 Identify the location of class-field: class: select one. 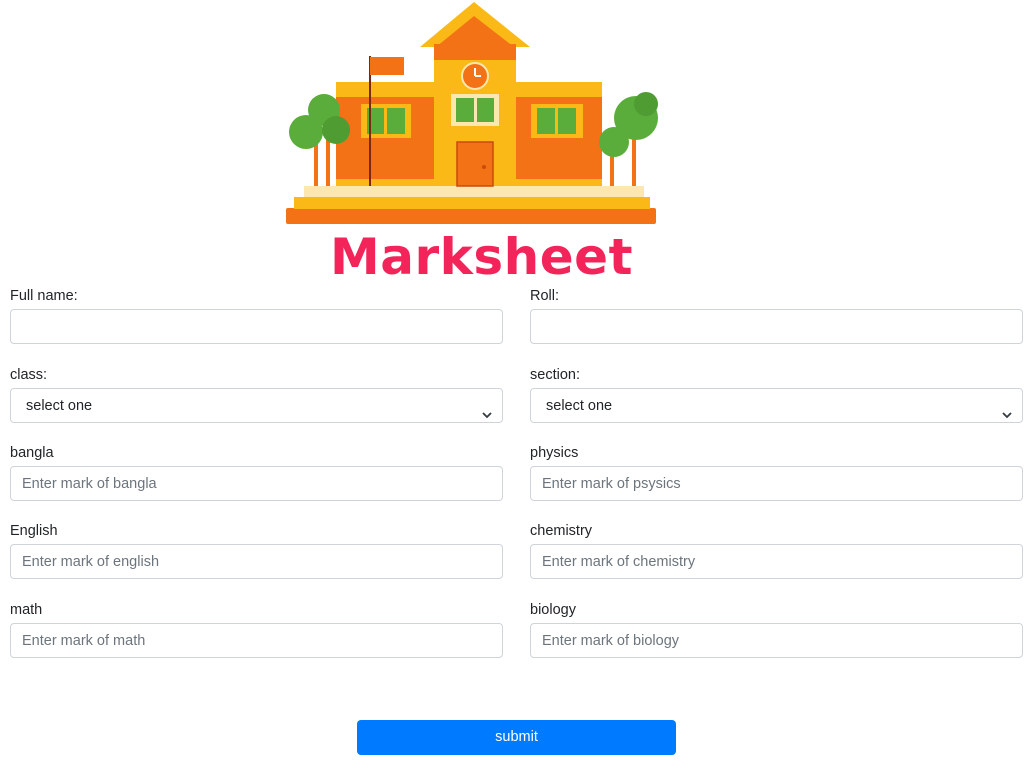
(256, 394).